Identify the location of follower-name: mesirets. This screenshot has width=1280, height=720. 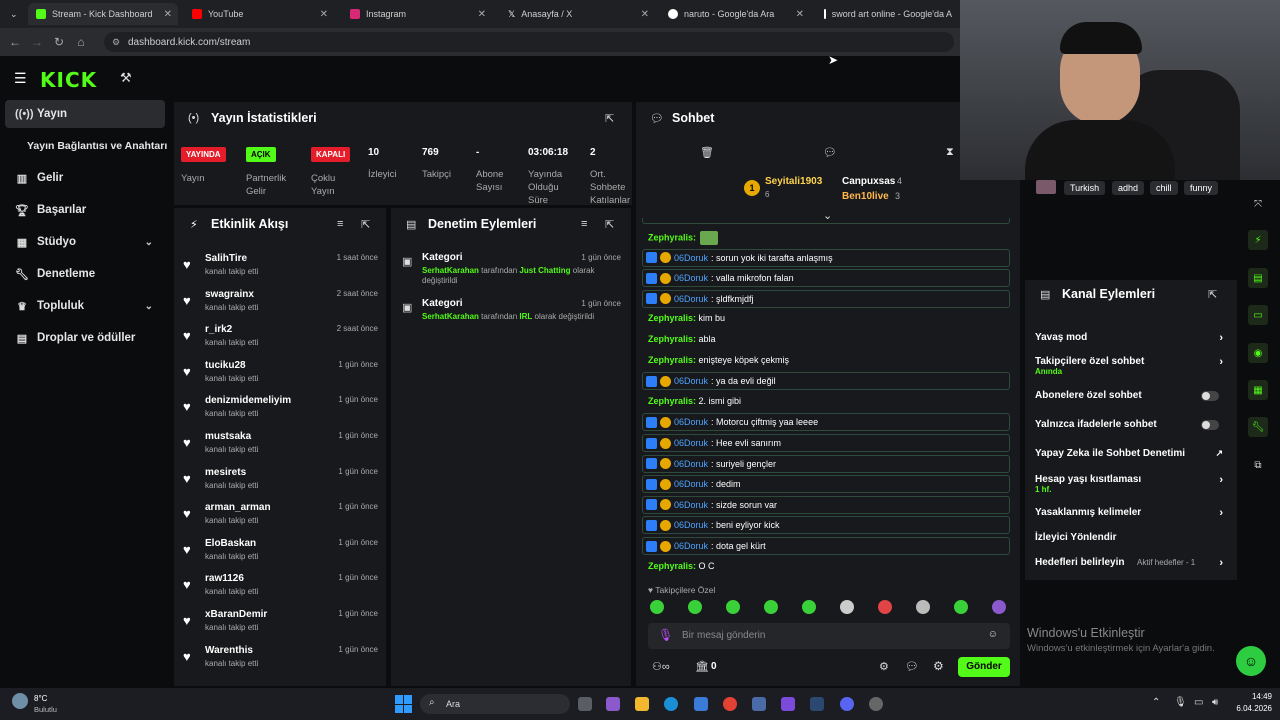
(225, 472).